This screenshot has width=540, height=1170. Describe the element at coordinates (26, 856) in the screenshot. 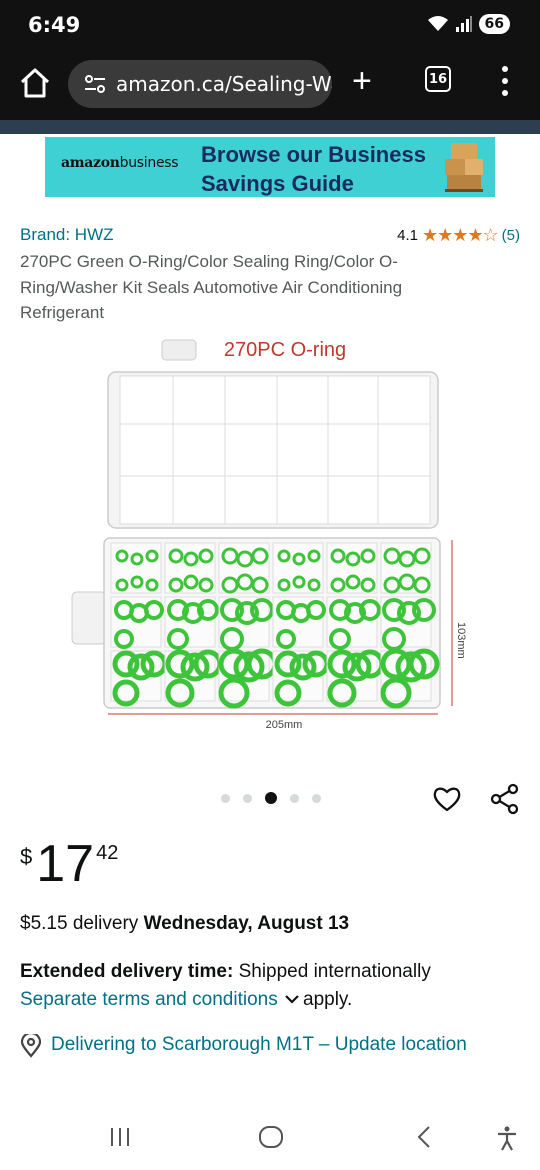

I see `price-currency: $` at that location.